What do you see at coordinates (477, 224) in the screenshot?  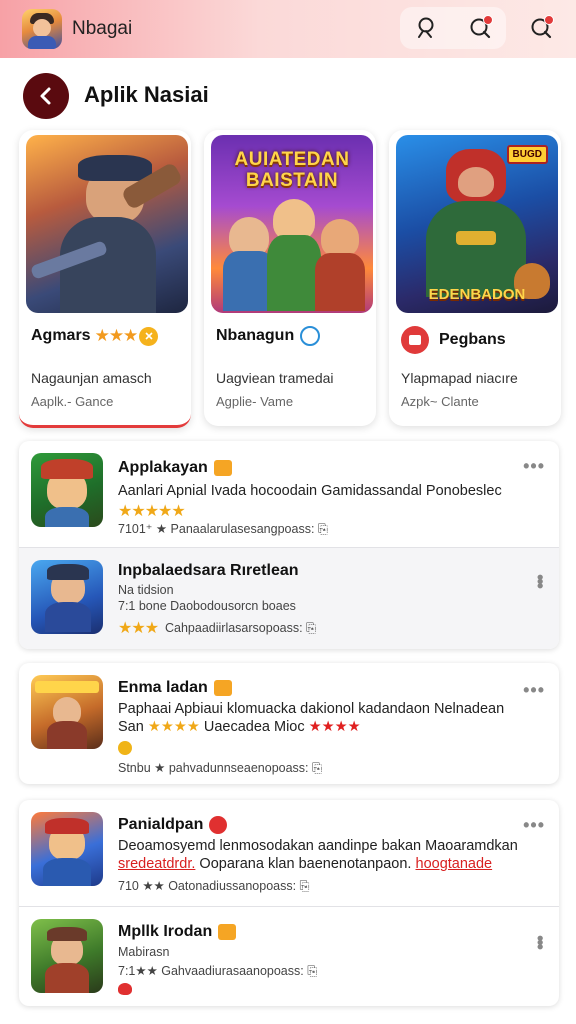 I see `game-art-image: BUGD EDENBADON` at bounding box center [477, 224].